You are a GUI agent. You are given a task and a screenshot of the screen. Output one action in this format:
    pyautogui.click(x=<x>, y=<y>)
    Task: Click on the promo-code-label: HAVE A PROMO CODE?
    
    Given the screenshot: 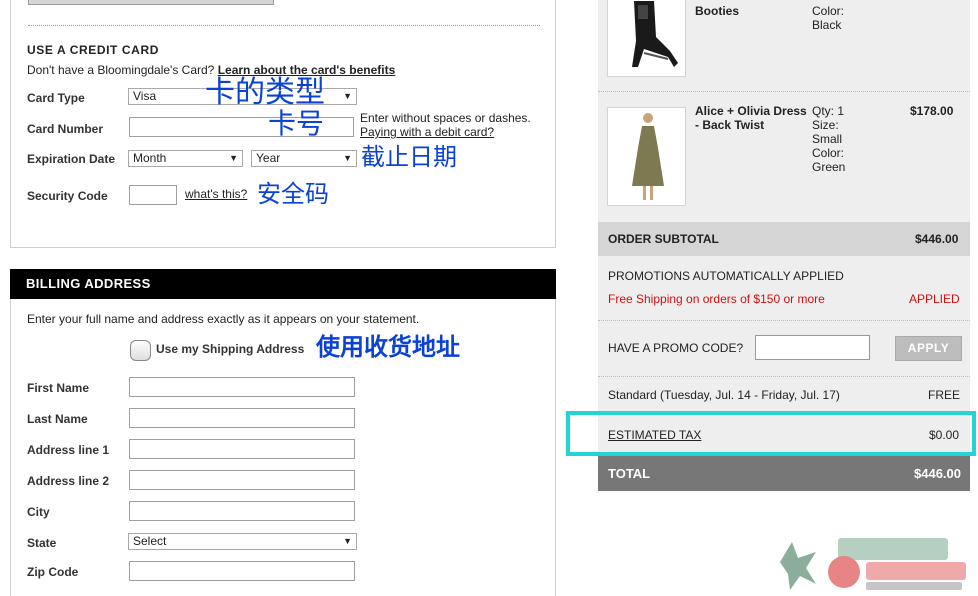 What is the action you would take?
    pyautogui.click(x=676, y=348)
    